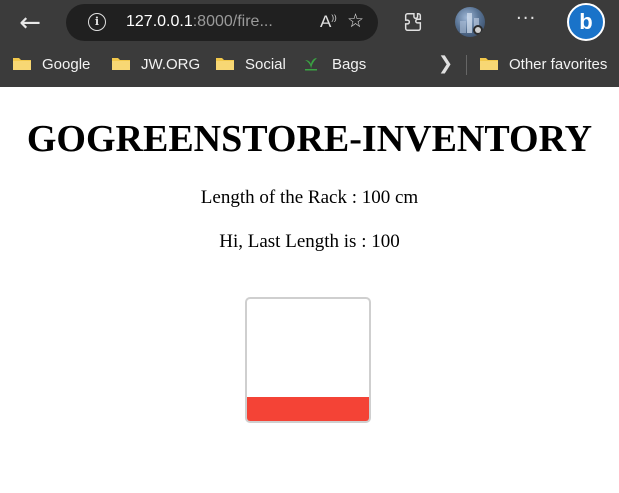  What do you see at coordinates (97, 22) in the screenshot?
I see `site-info-icon: i` at bounding box center [97, 22].